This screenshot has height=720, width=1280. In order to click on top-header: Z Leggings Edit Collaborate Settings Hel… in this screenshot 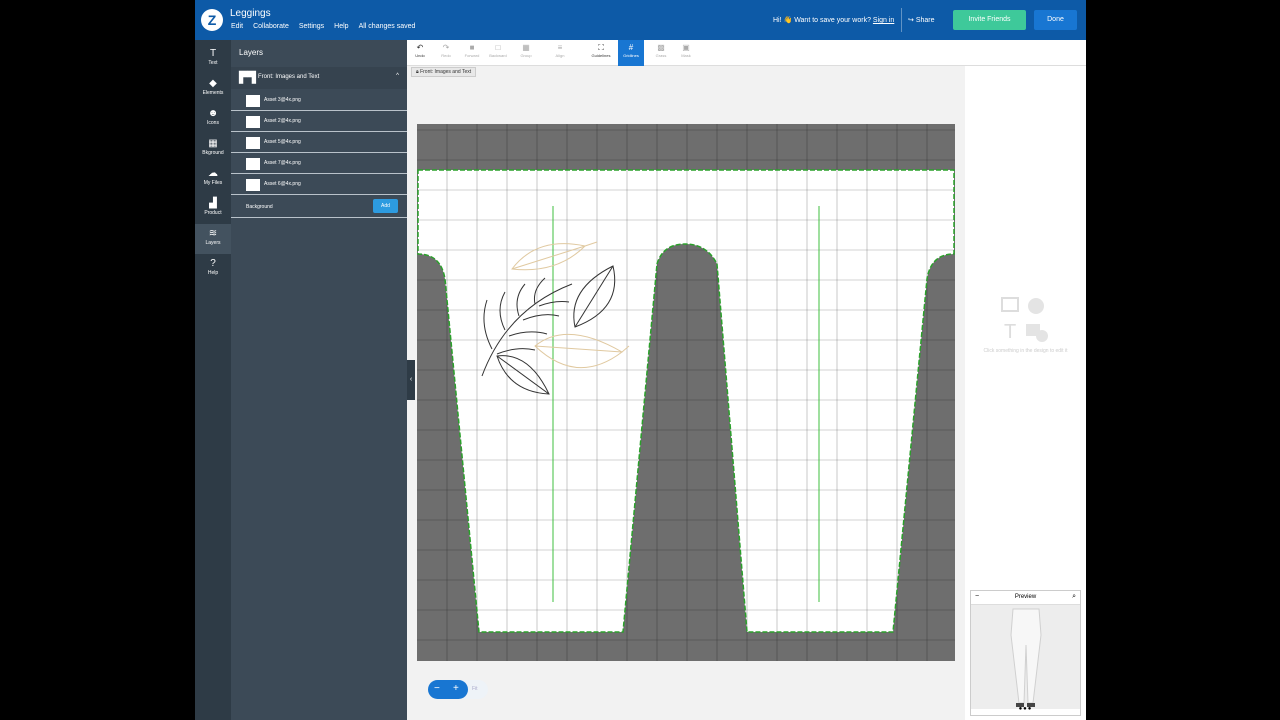, I will do `click(640, 20)`.